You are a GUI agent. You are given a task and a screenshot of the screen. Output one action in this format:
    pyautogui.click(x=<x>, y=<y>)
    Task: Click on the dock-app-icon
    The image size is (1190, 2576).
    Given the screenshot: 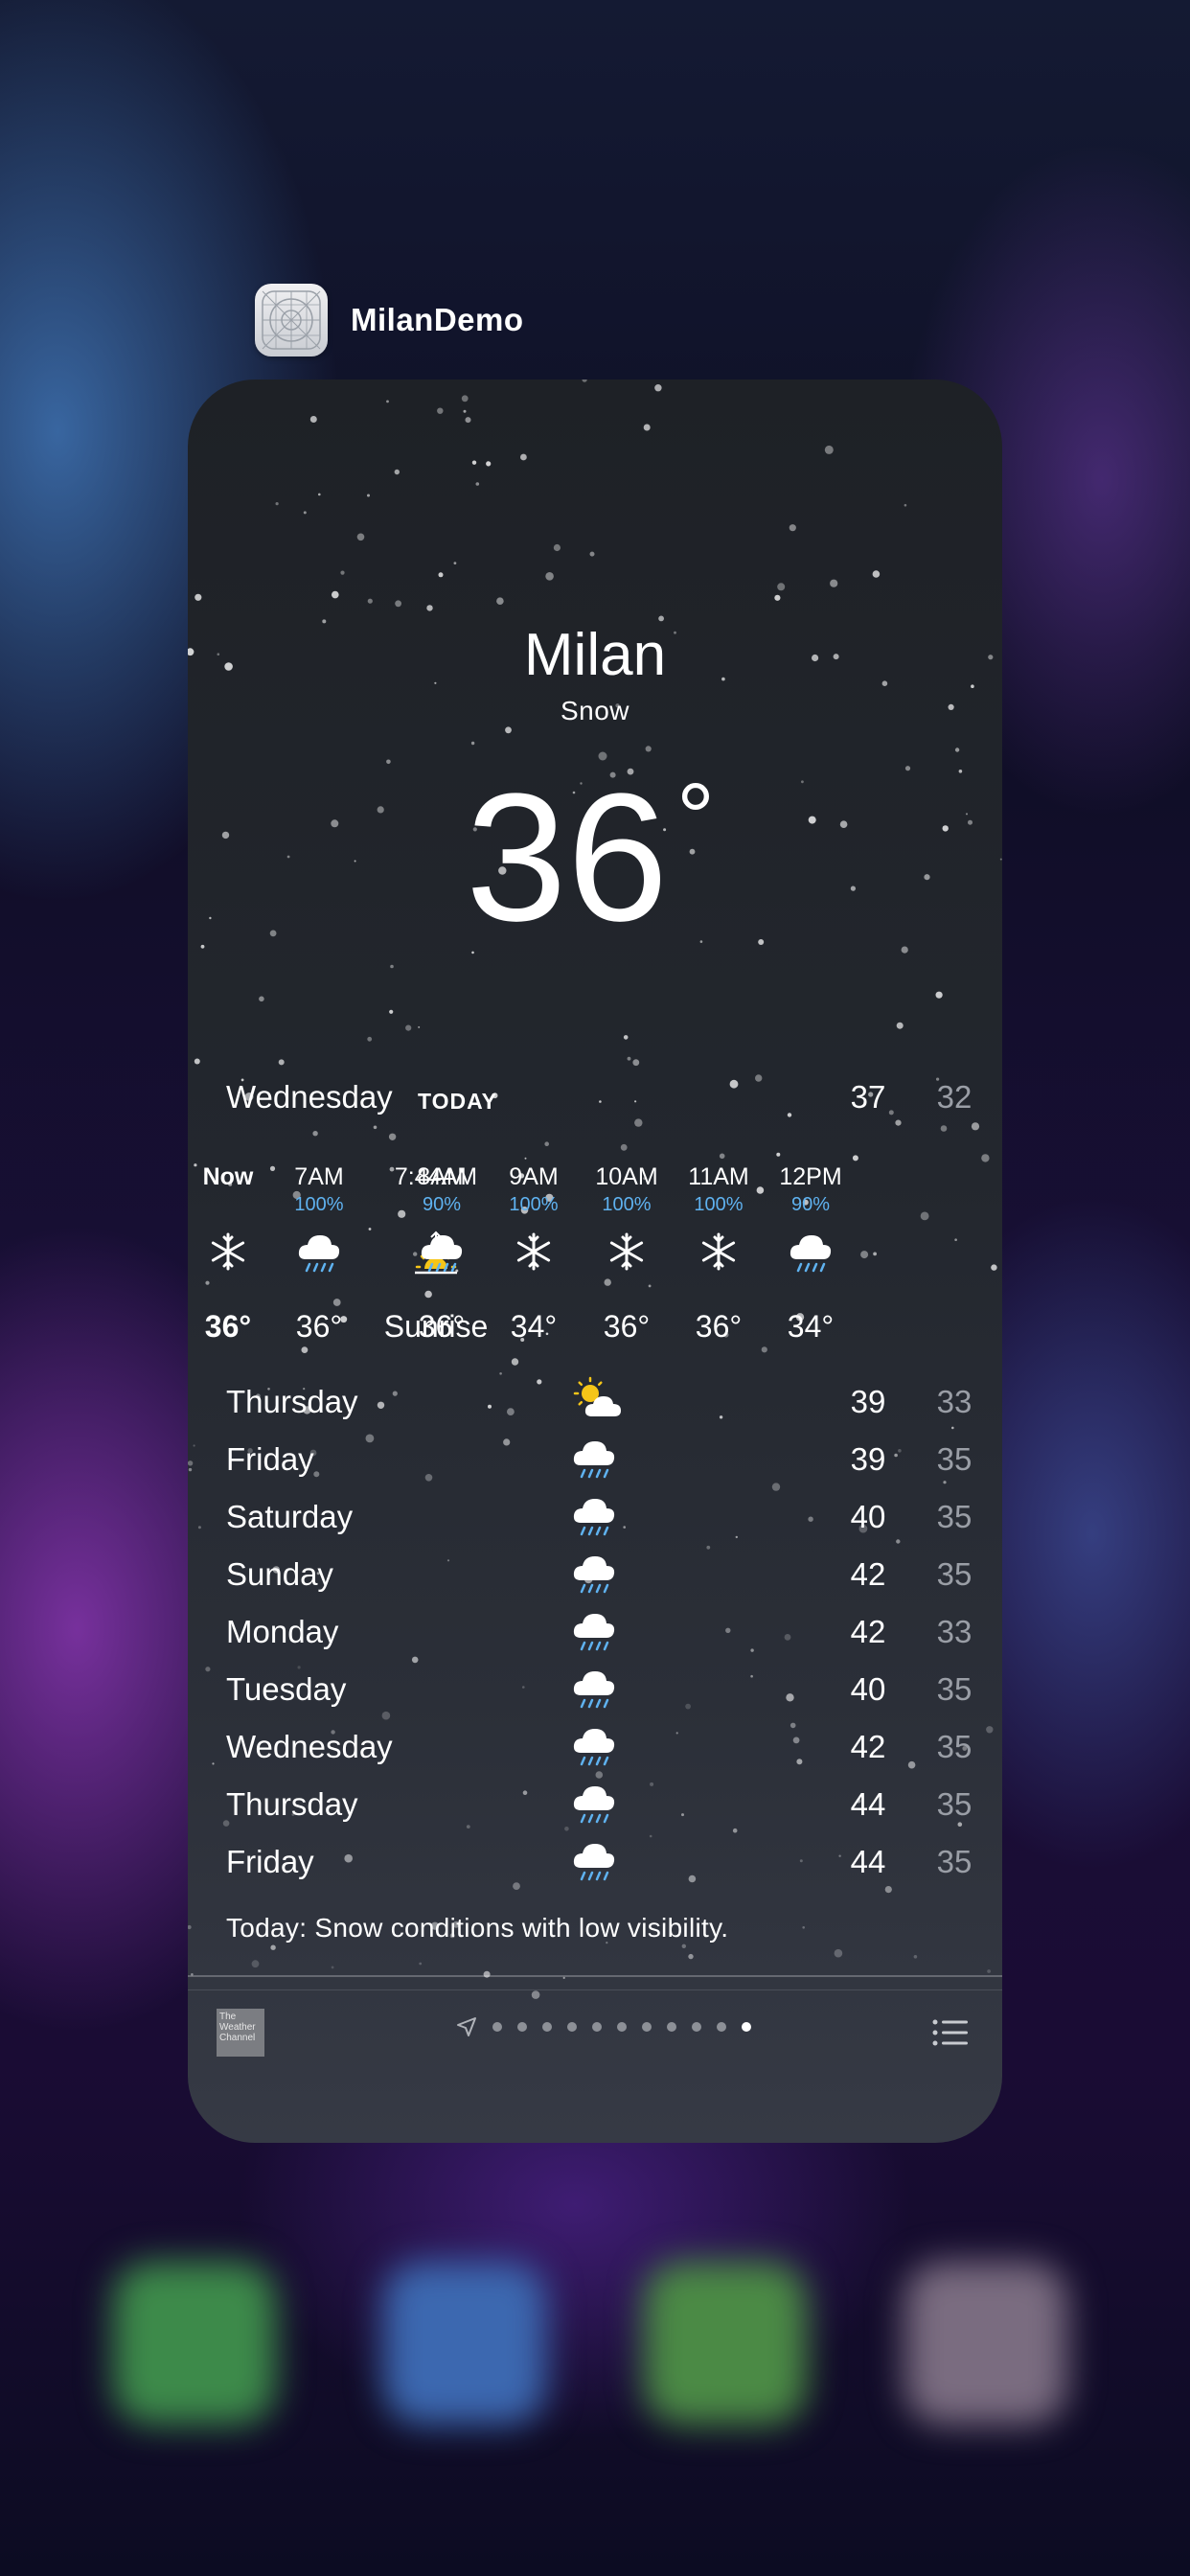 What is the action you would take?
    pyautogui.click(x=465, y=2343)
    